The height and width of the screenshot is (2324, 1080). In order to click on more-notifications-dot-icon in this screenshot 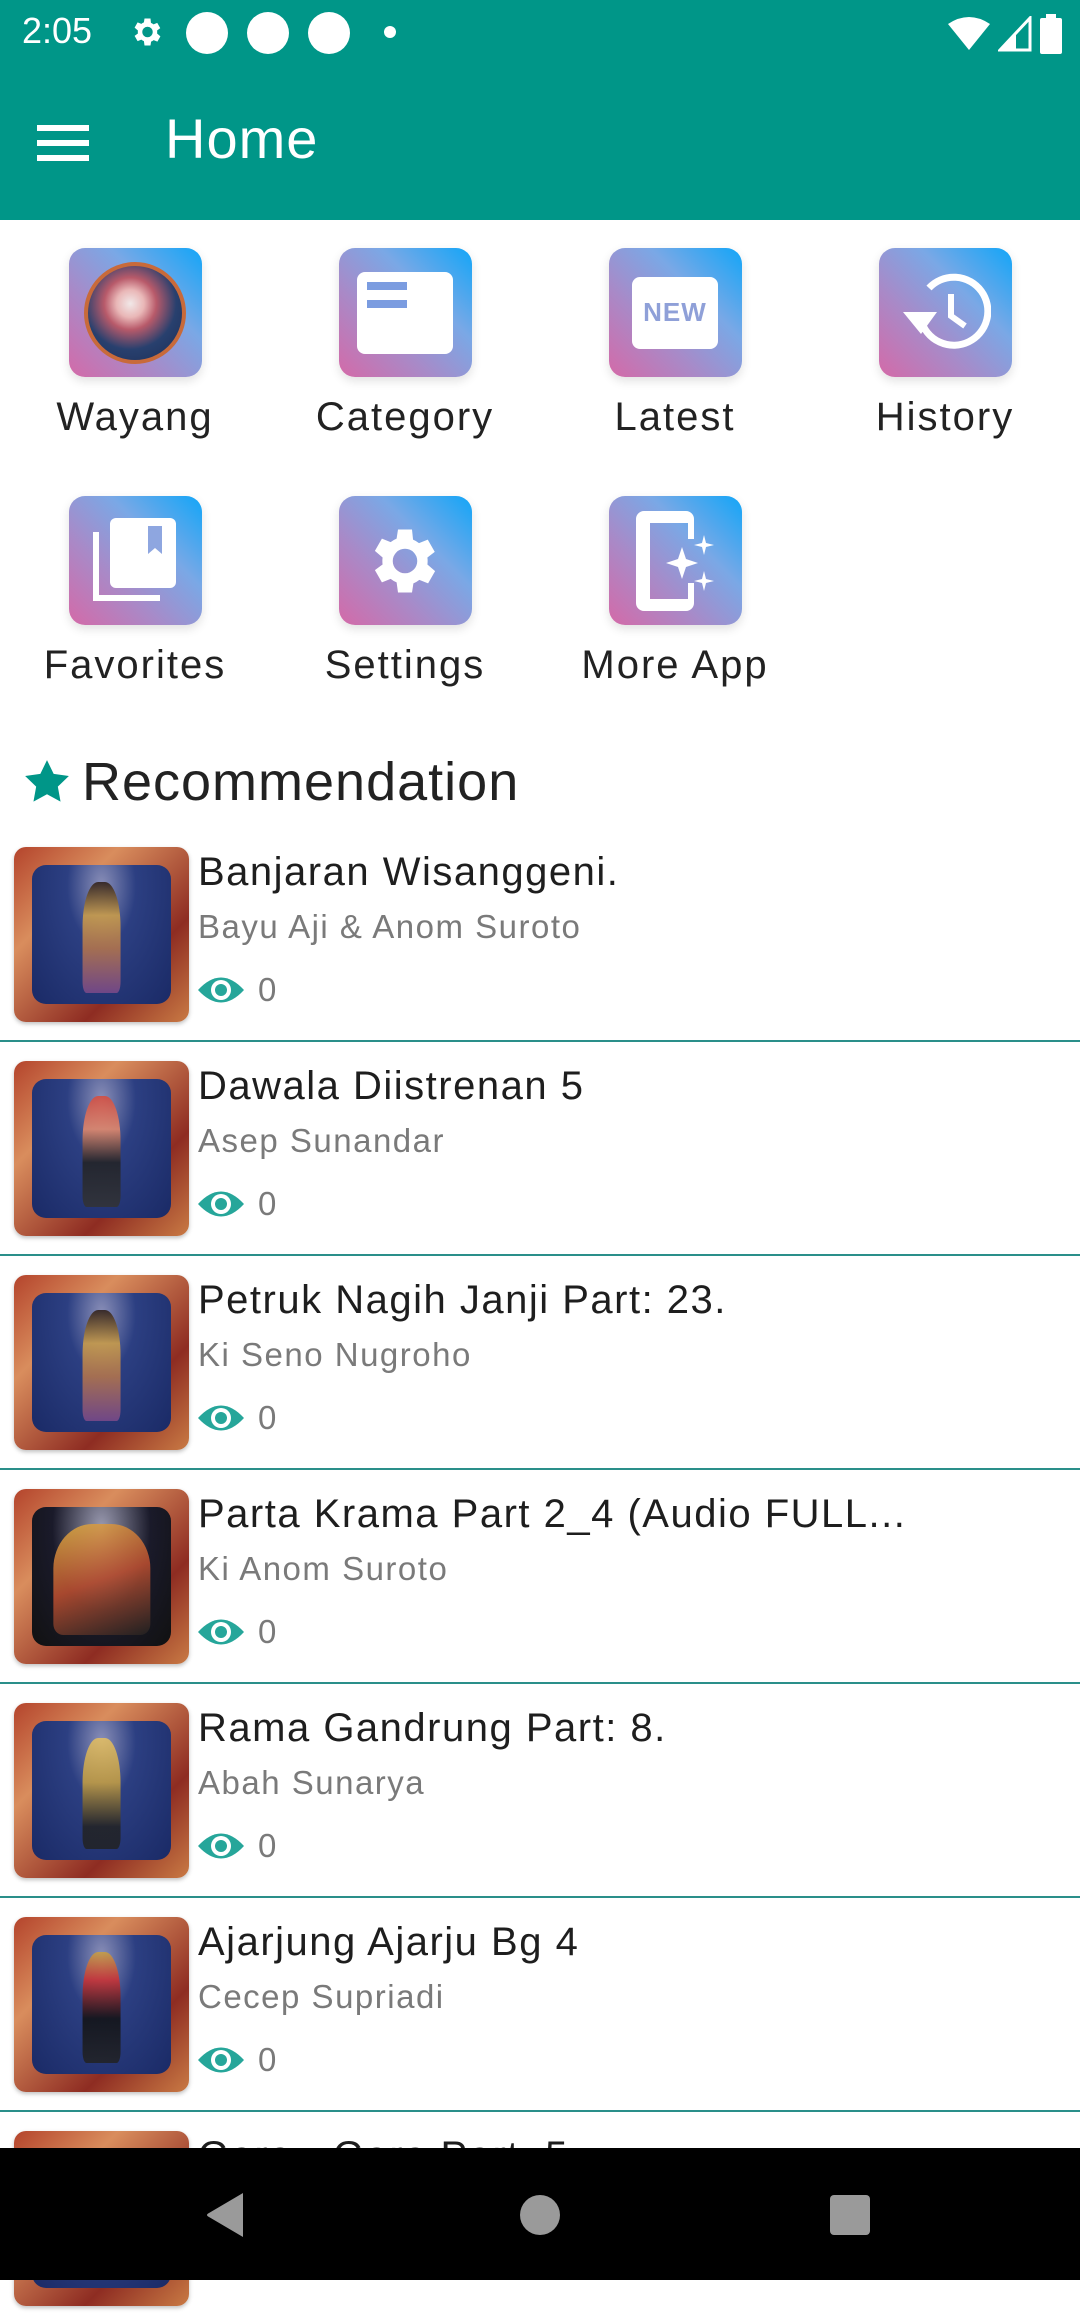, I will do `click(390, 32)`.